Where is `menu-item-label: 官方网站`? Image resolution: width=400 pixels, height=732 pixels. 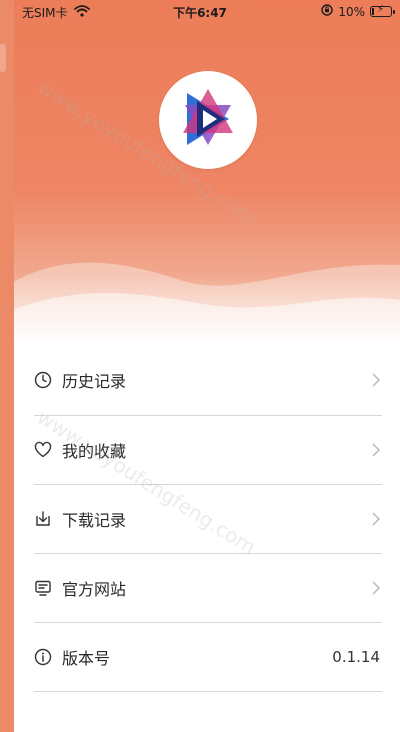 menu-item-label: 官方网站 is located at coordinates (94, 589).